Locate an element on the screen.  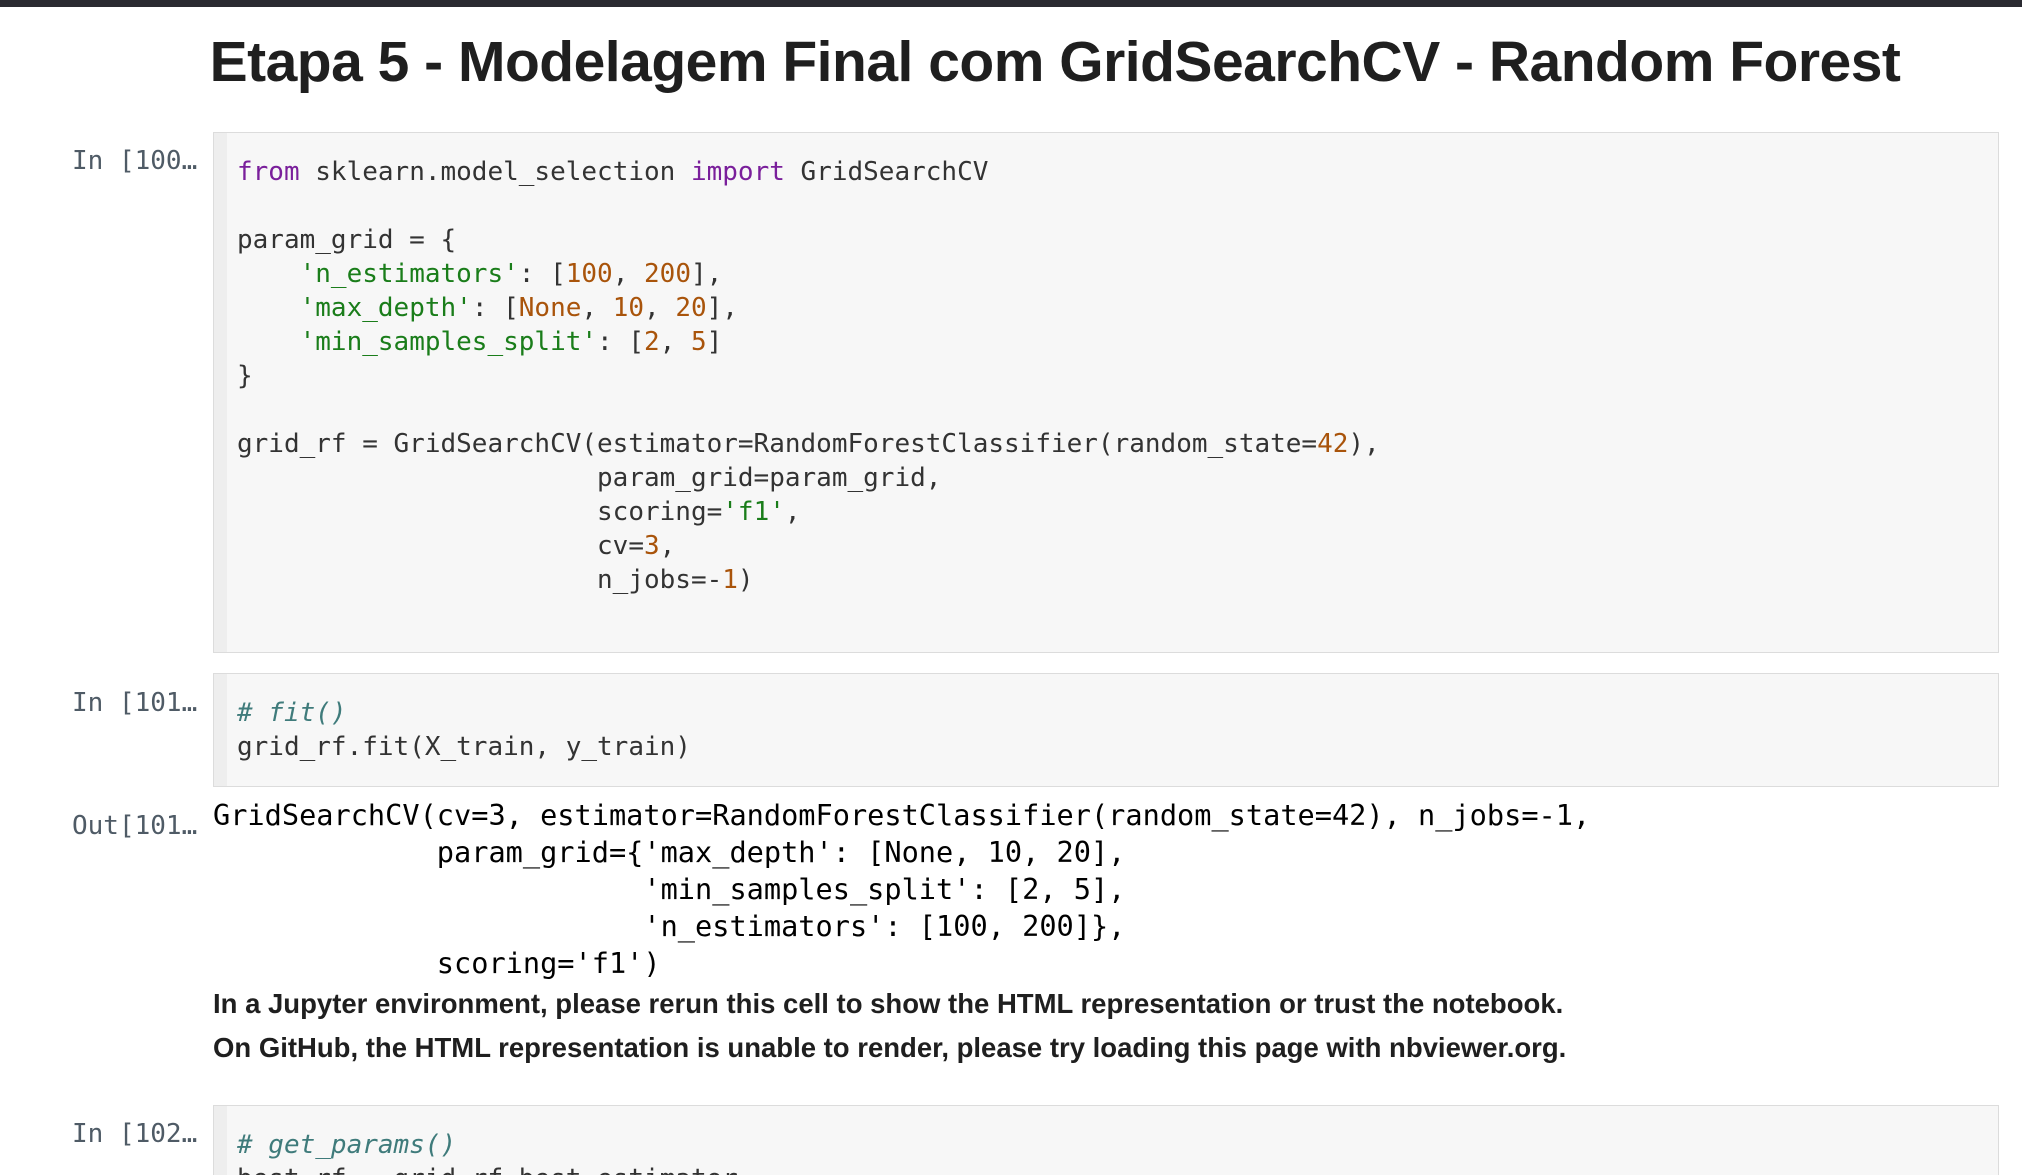
code-token: scoring= is located at coordinates (480, 512).